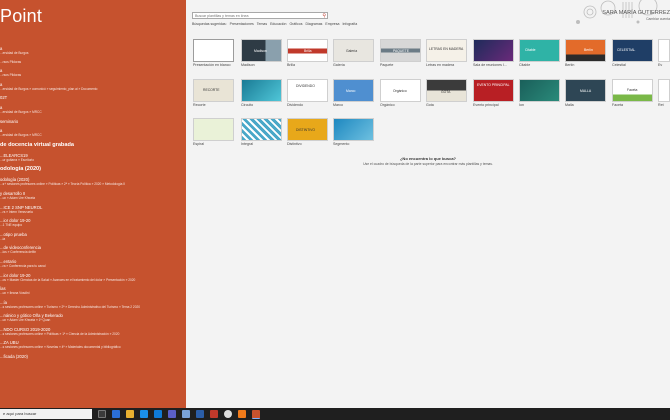 The height and width of the screenshot is (420, 670). I want to click on template-label: Presentación en blanco, so click(212, 65).